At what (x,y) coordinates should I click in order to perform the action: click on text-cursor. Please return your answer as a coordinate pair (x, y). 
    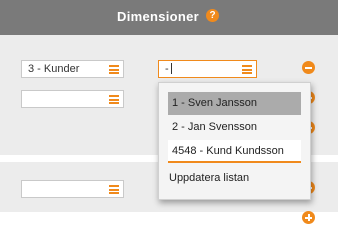
    Looking at the image, I should click on (171, 68).